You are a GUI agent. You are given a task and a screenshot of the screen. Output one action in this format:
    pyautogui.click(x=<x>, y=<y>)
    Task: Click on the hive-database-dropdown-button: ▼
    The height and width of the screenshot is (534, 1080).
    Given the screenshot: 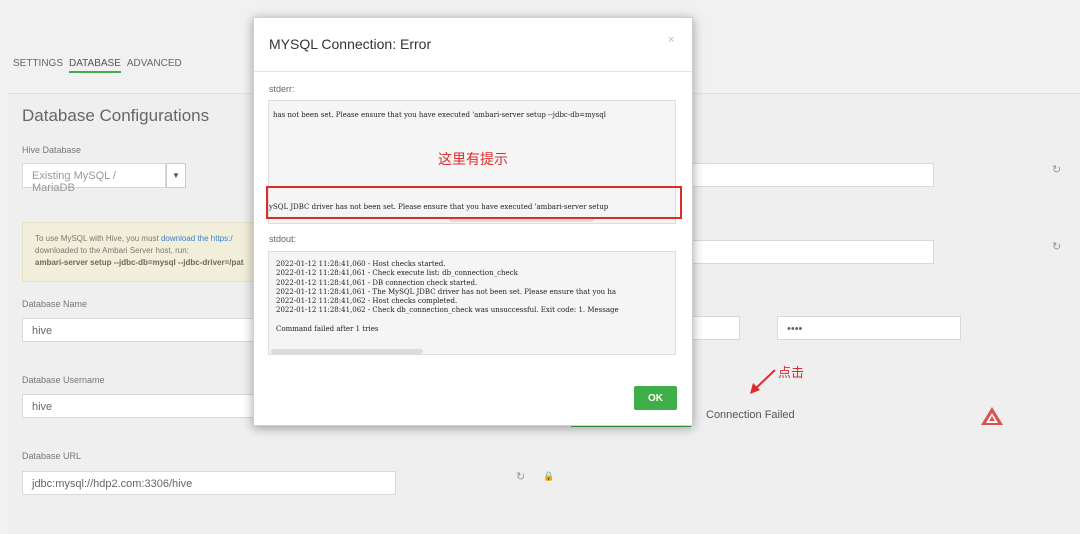 What is the action you would take?
    pyautogui.click(x=176, y=175)
    